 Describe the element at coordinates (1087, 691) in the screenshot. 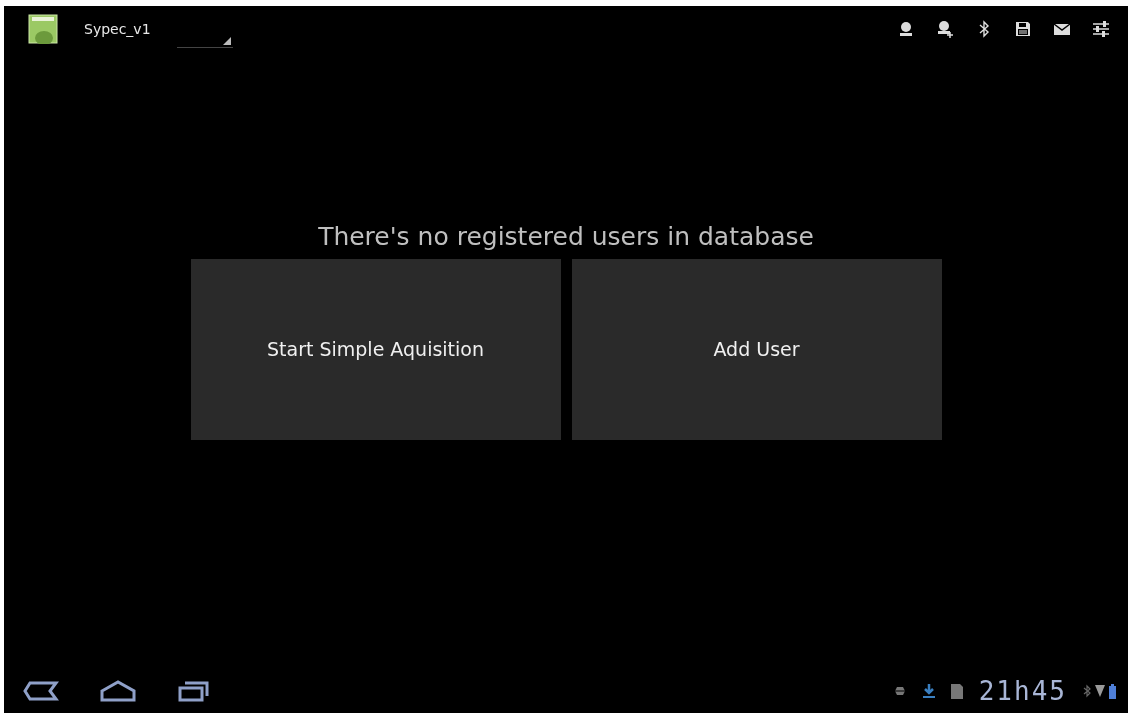

I see `bluetooth-icon` at that location.